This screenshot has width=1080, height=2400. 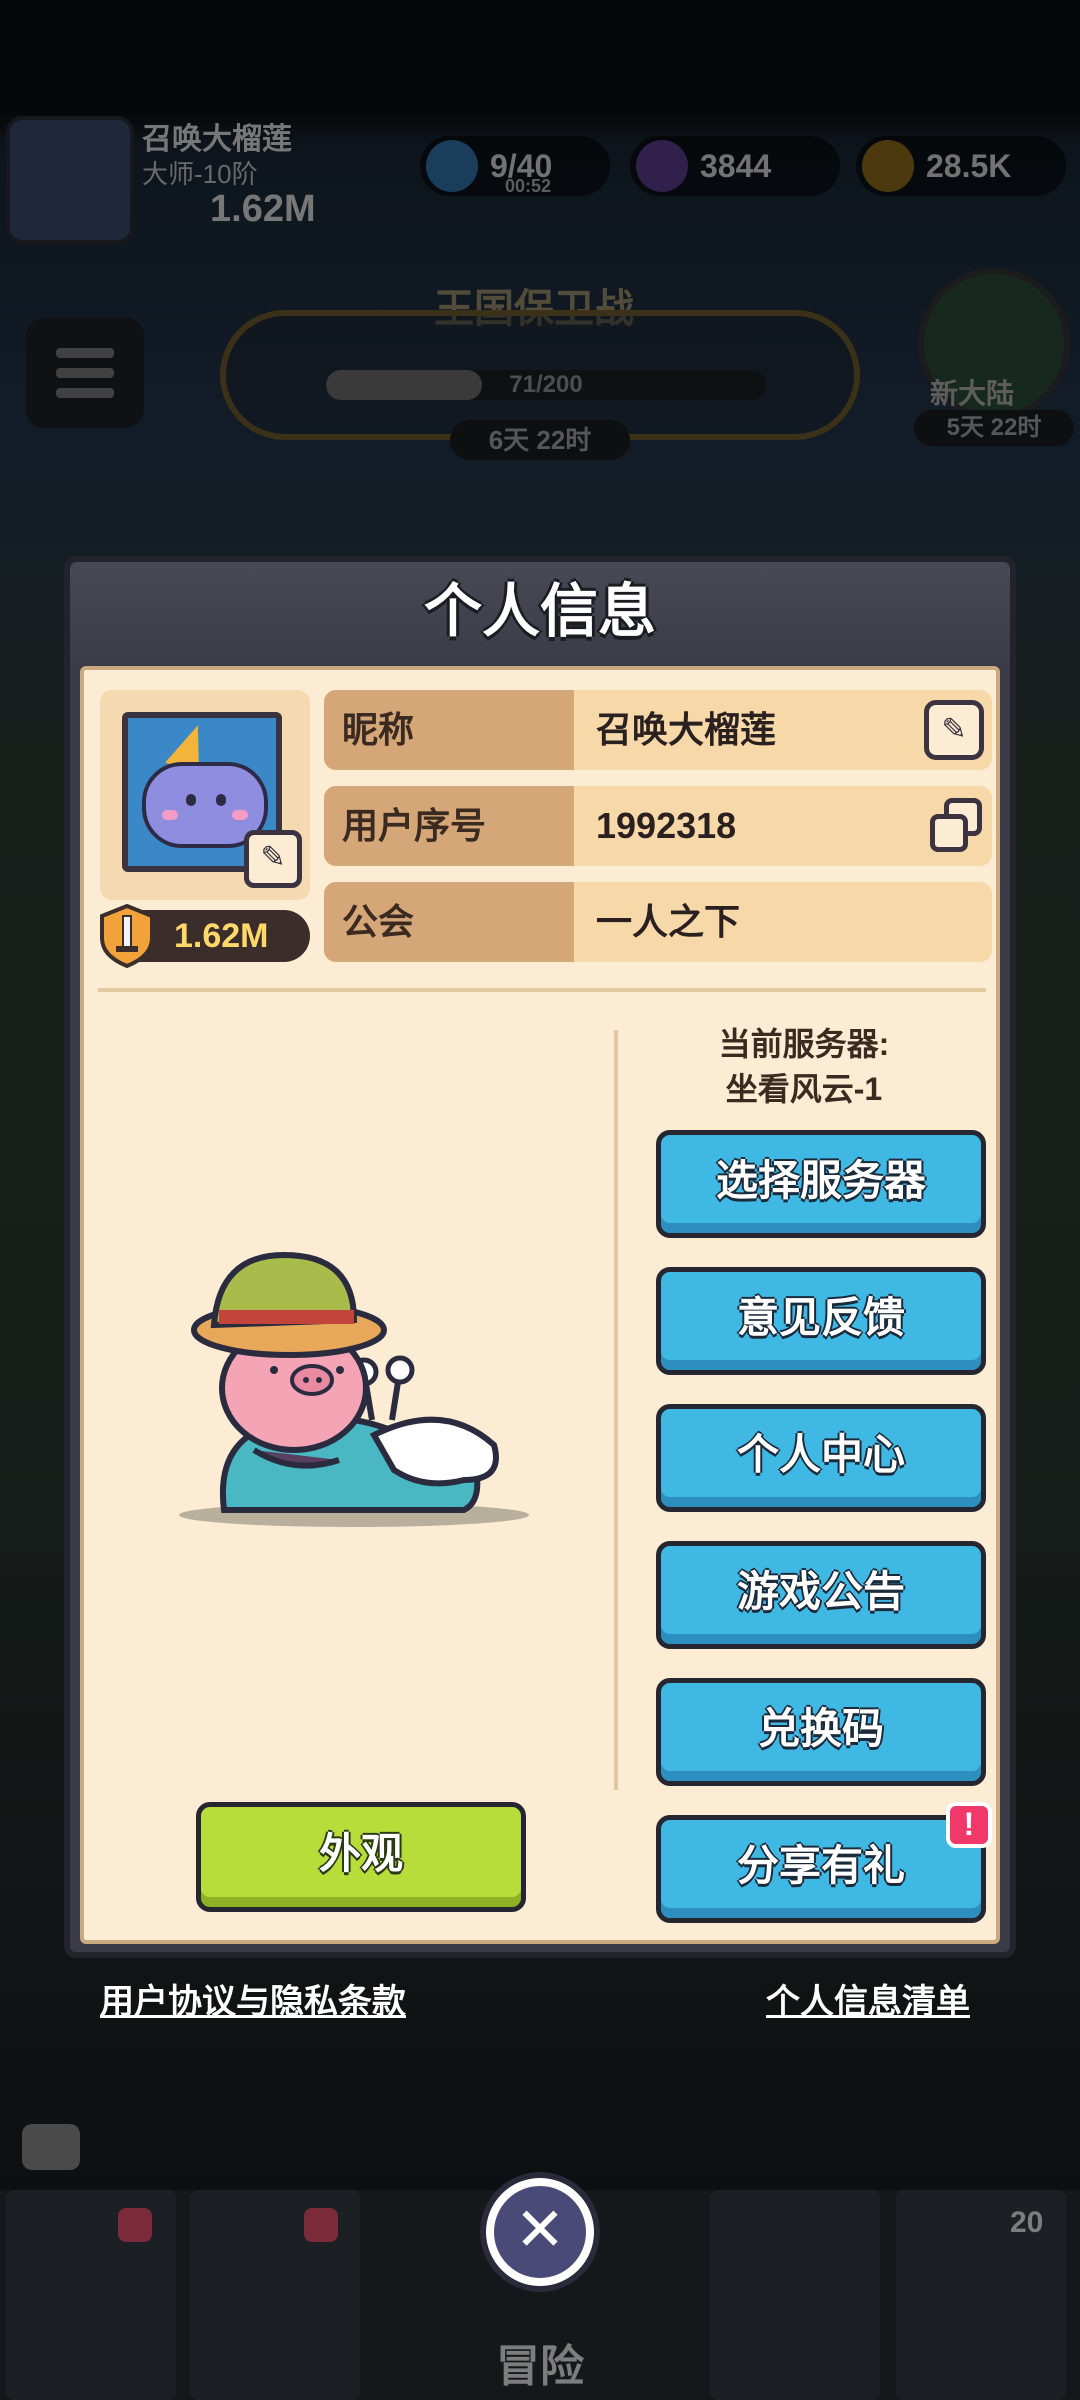 What do you see at coordinates (1027, 2222) in the screenshot?
I see `chest-count: 20` at bounding box center [1027, 2222].